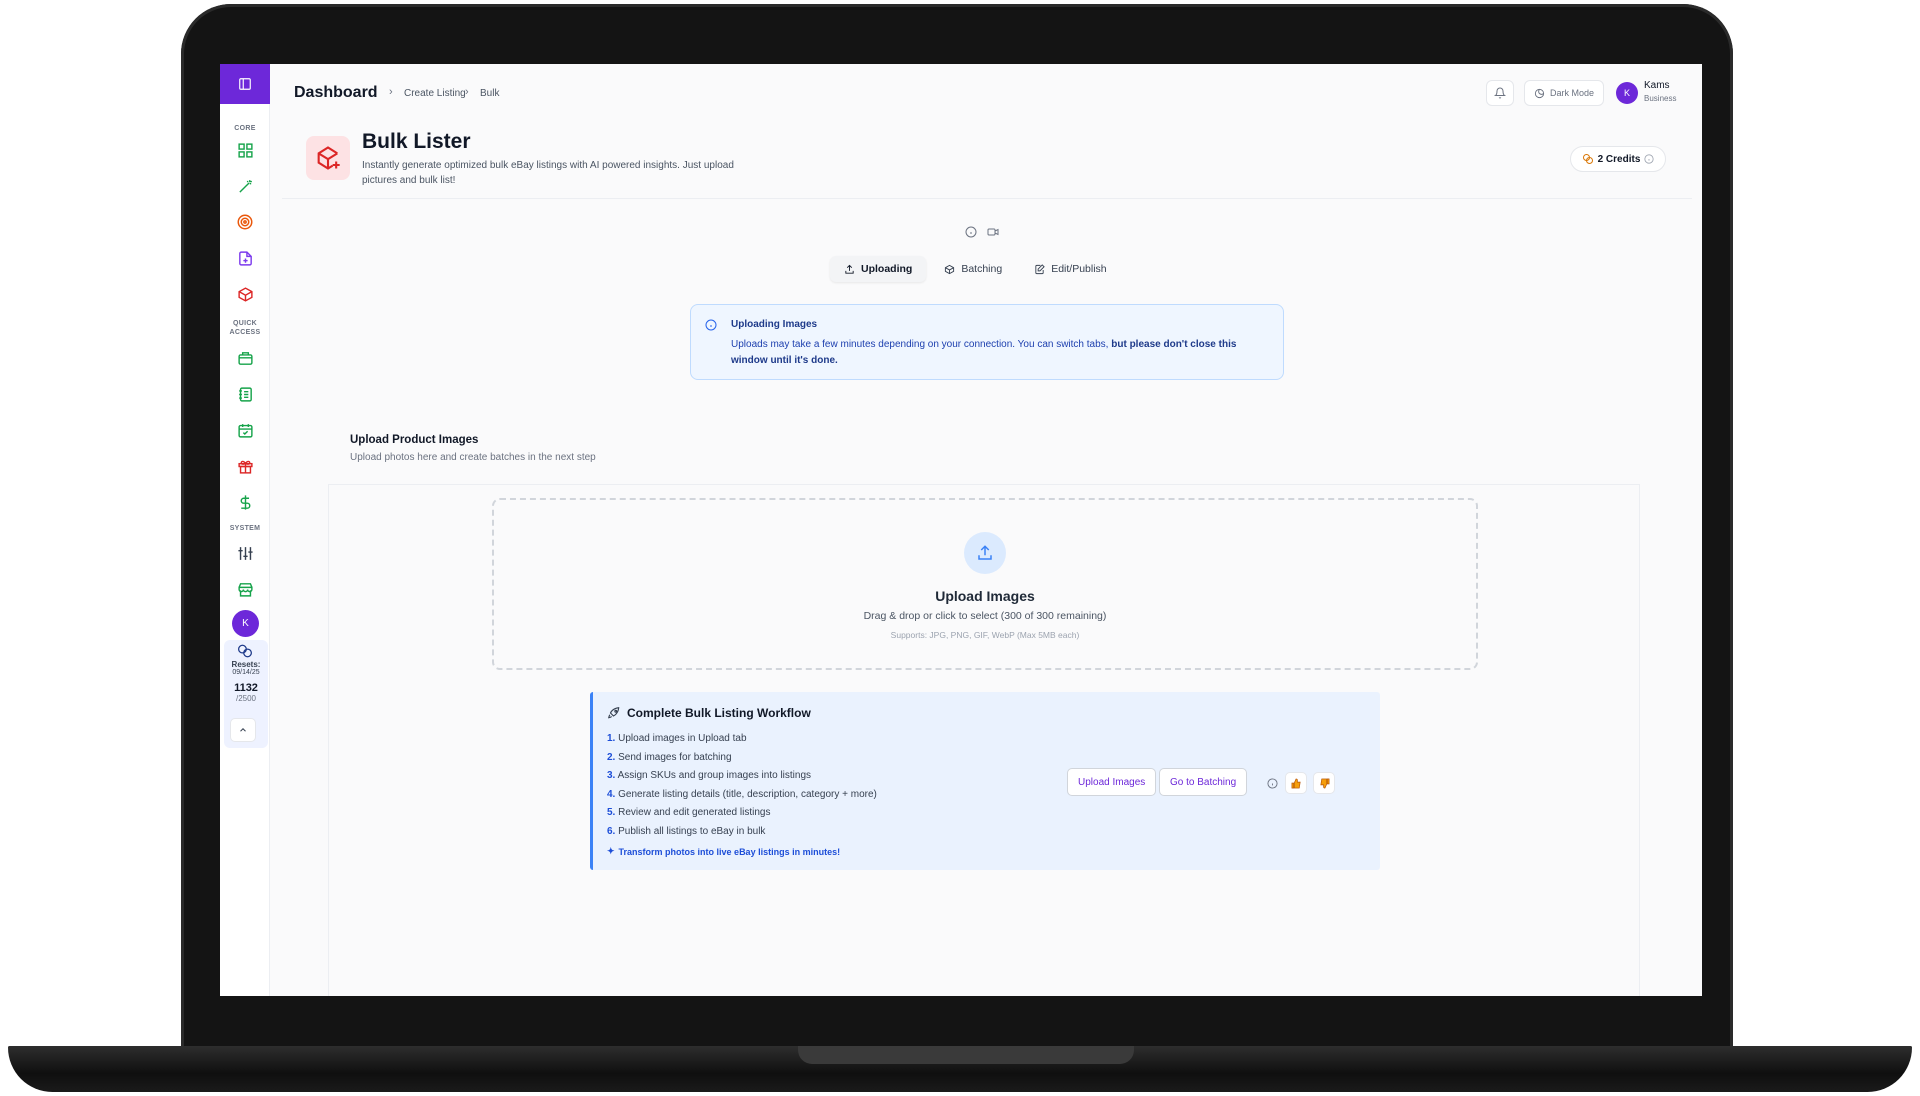  What do you see at coordinates (245, 332) in the screenshot?
I see `sidebar-section-quick-access-2: ACCESS` at bounding box center [245, 332].